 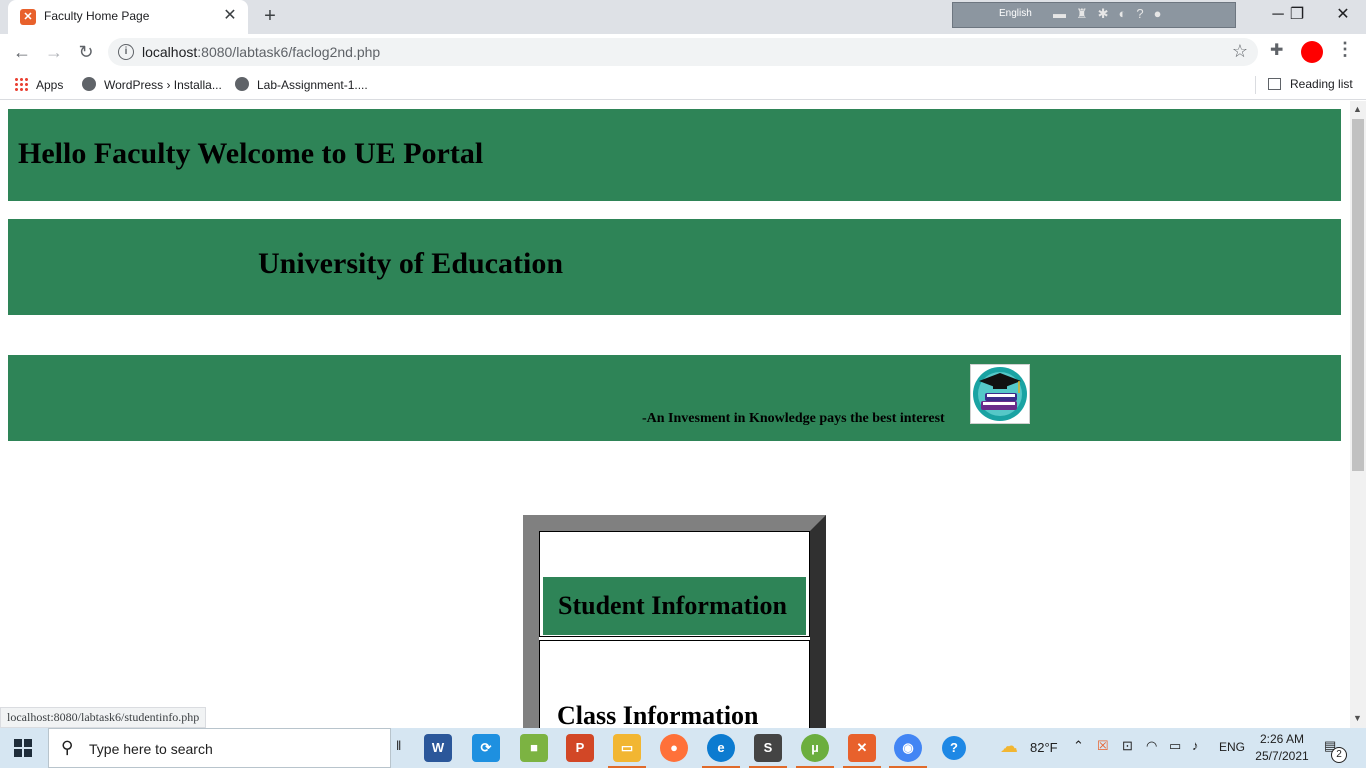 What do you see at coordinates (261, 52) in the screenshot?
I see `url-text: localhost:8080/labtask6/faclog2nd.php` at bounding box center [261, 52].